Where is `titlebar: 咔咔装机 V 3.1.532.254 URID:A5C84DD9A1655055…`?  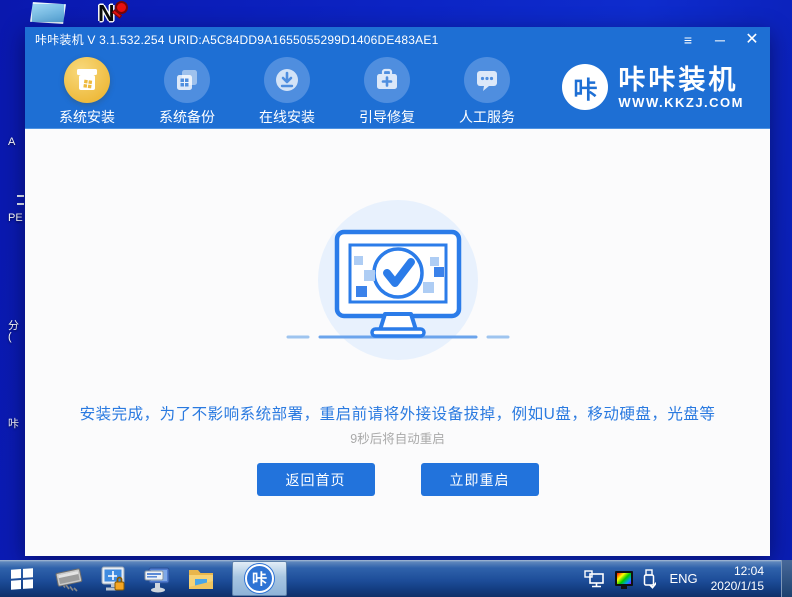
titlebar: 咔咔装机 V 3.1.532.254 URID:A5C84DD9A1655055… is located at coordinates (397, 39).